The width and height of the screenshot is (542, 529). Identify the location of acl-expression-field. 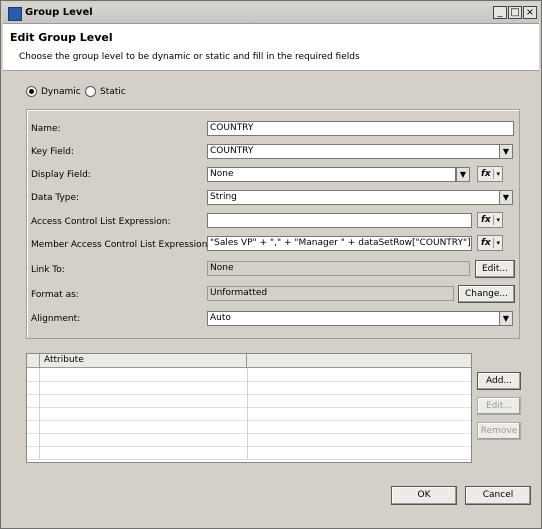
(339, 220).